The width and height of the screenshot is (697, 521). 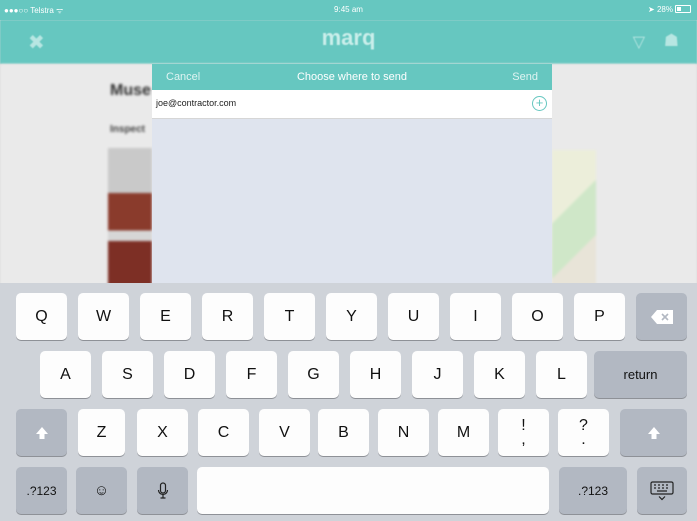 I want to click on key-r: R, so click(x=227, y=316).